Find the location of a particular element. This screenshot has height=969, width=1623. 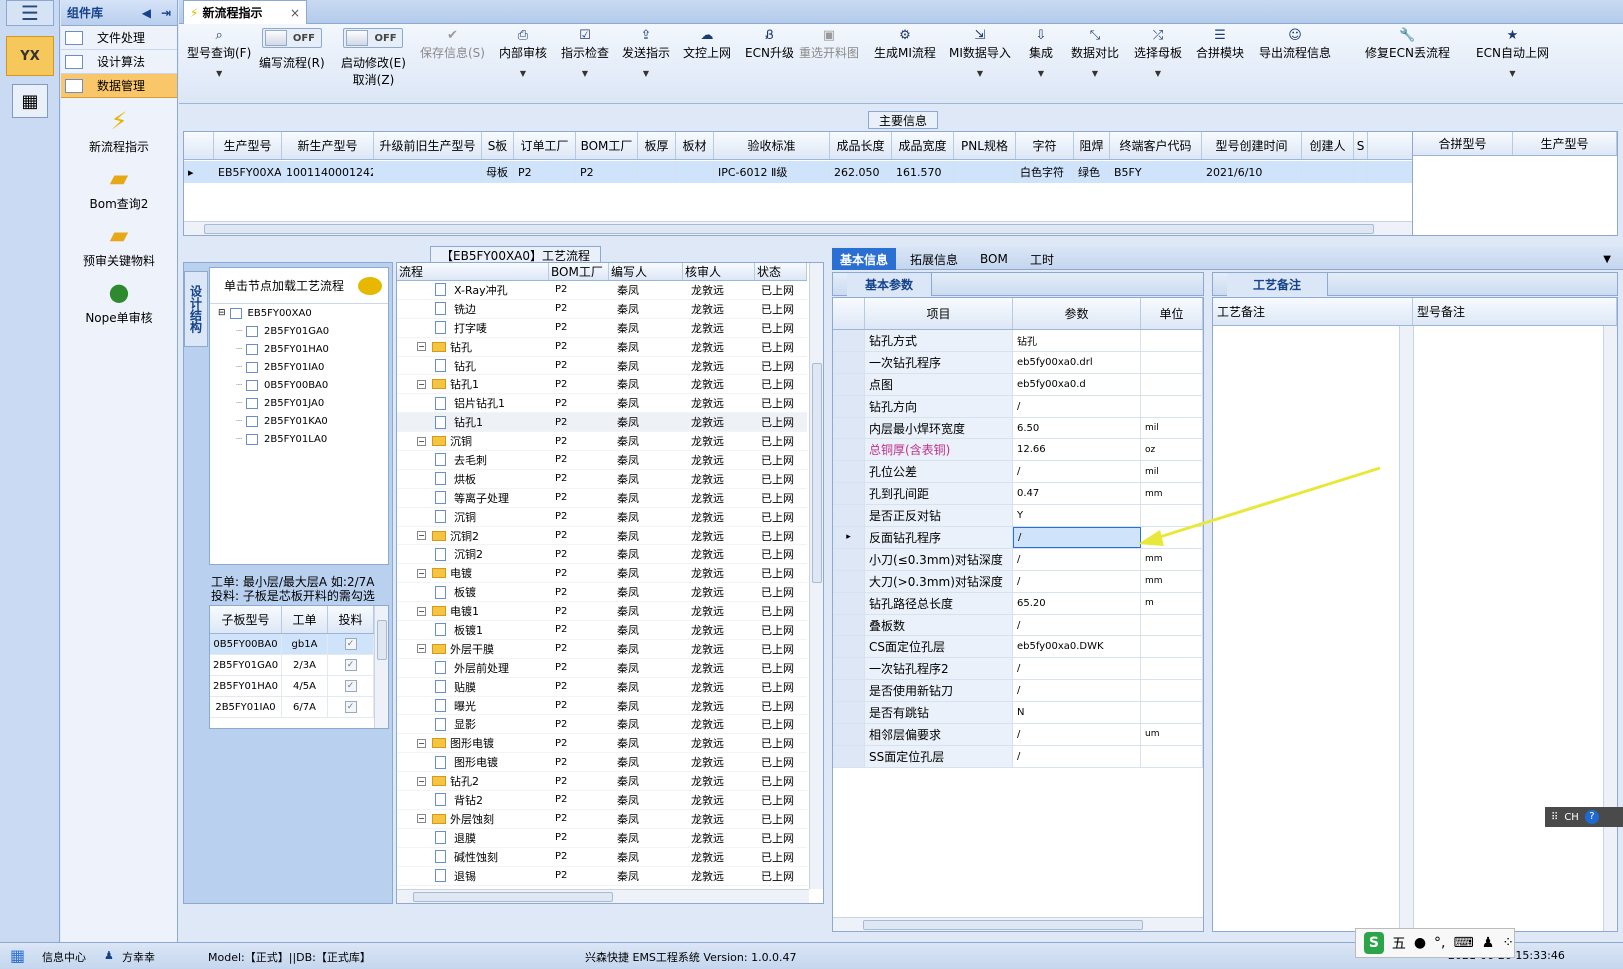

column-header: 升级前旧生产型号 is located at coordinates (428, 145).